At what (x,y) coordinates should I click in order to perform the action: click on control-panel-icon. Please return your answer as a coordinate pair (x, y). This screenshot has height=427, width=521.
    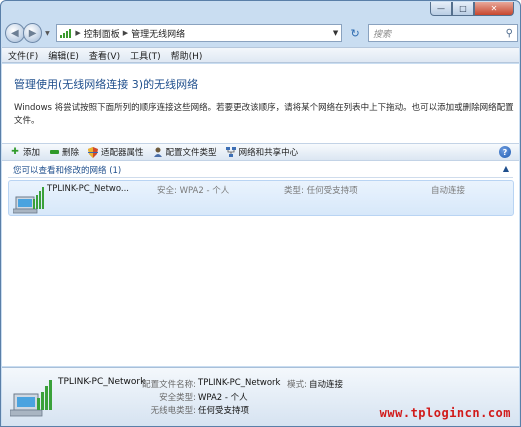
    Looking at the image, I should click on (66, 33).